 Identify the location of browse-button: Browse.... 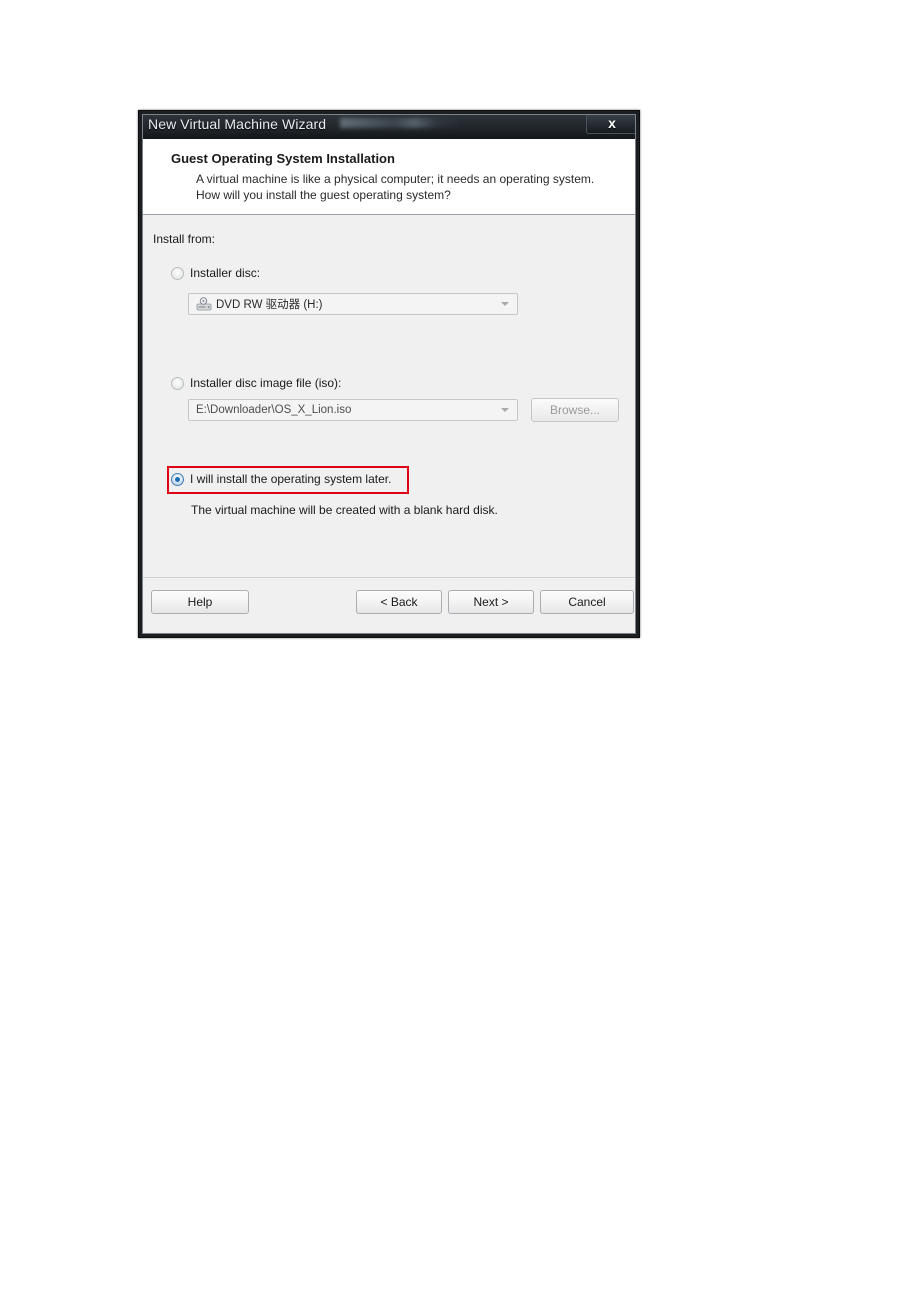
(575, 410).